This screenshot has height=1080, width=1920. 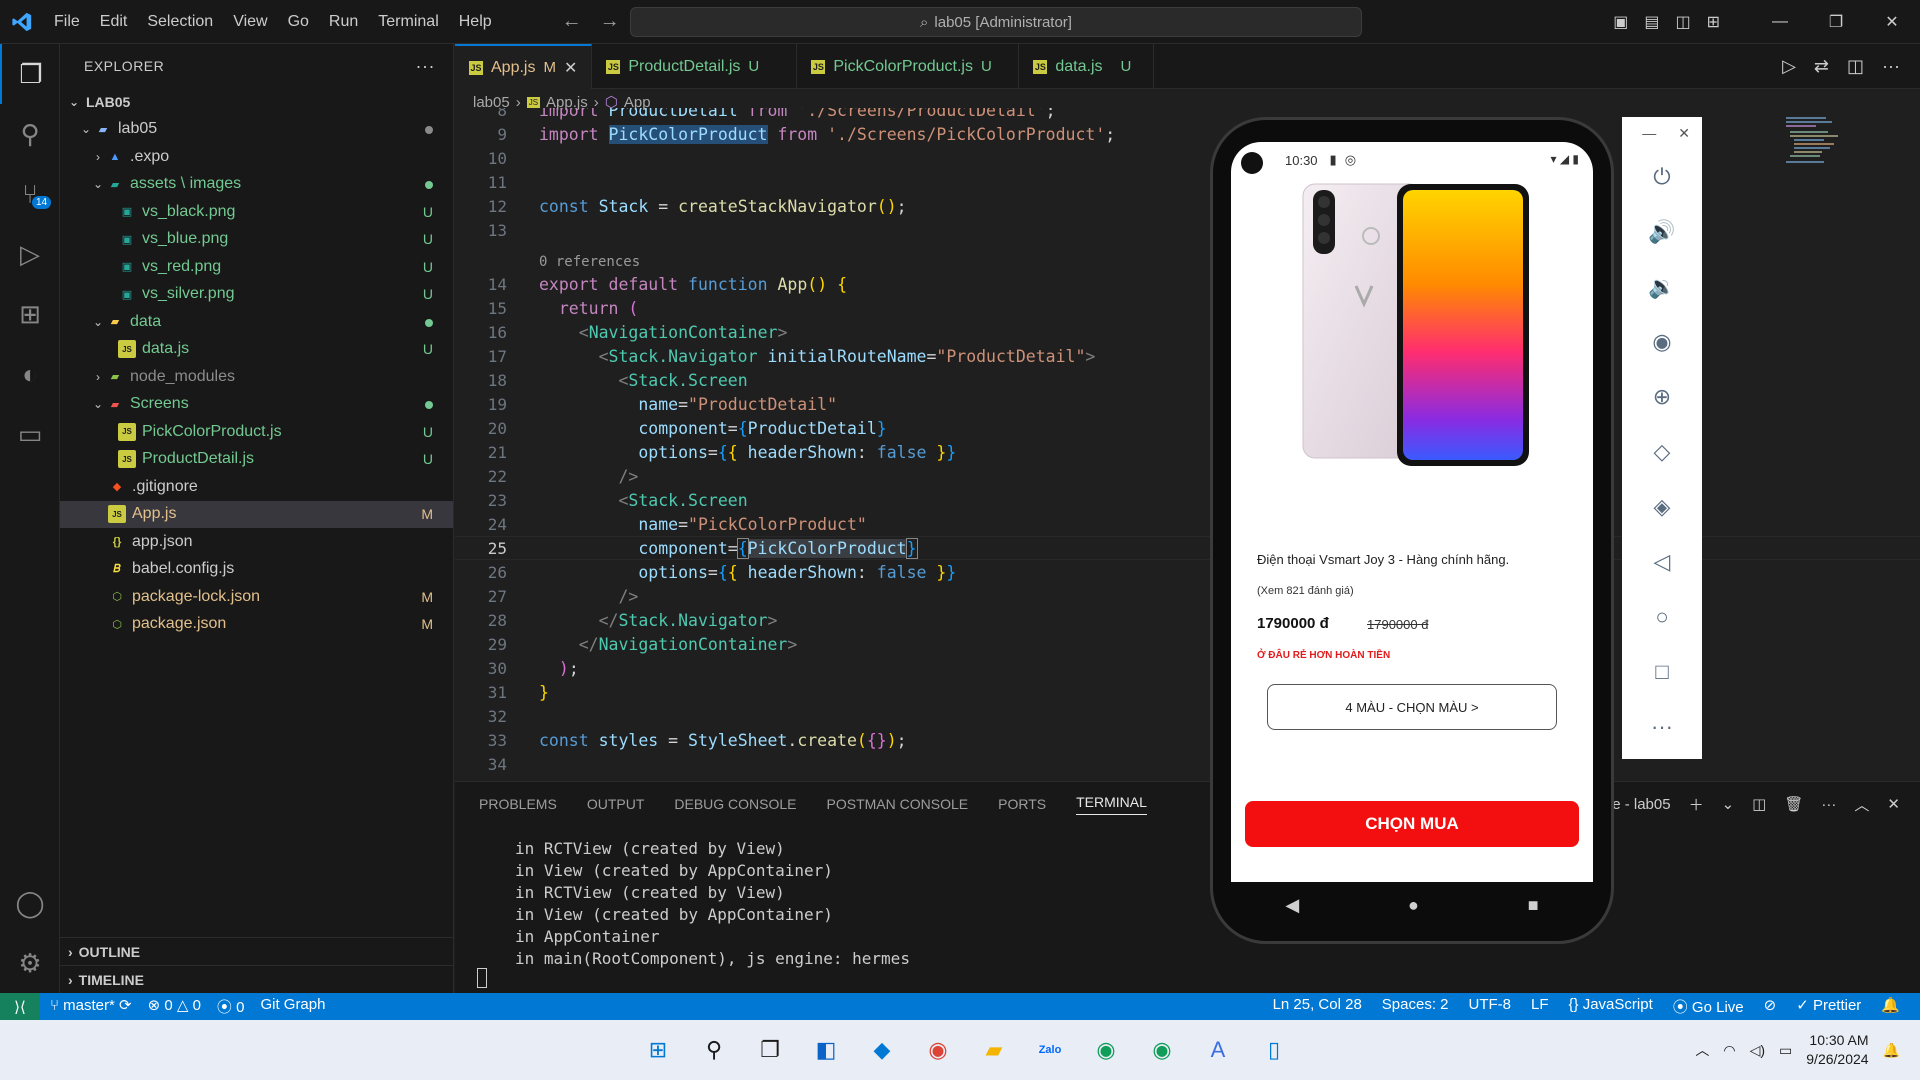 I want to click on buy-button: CHỌN MUA, so click(x=1412, y=824).